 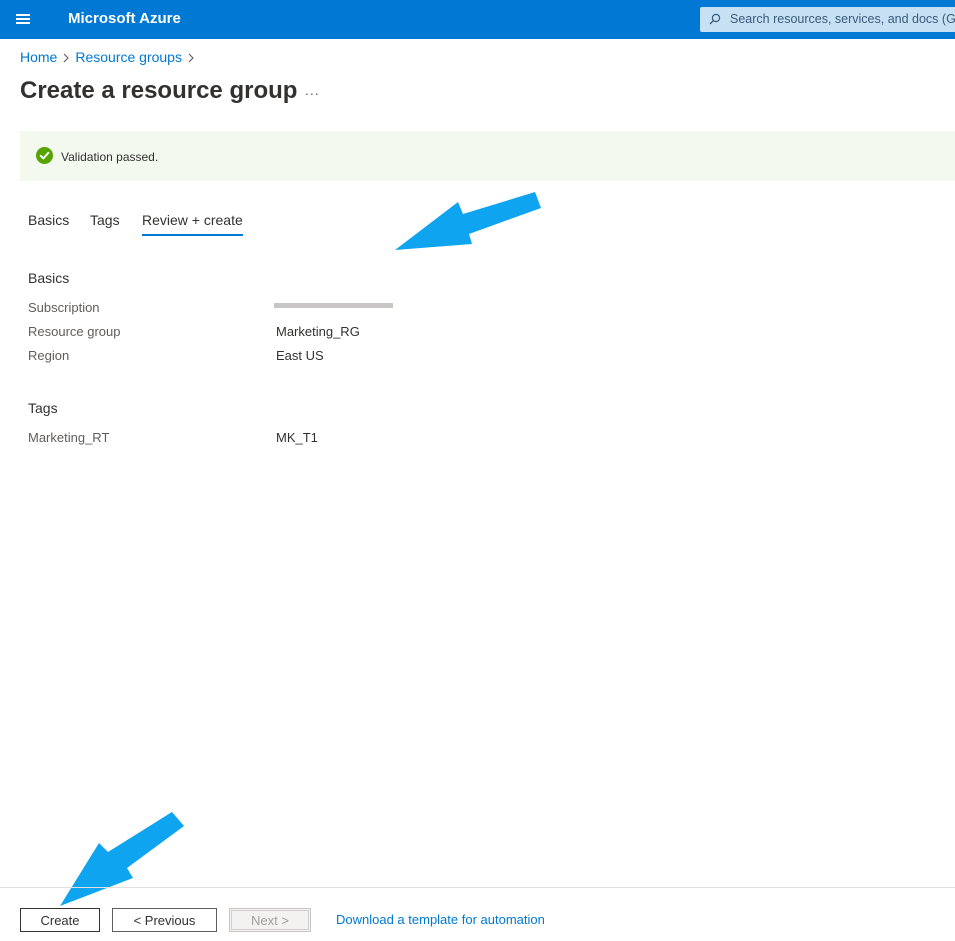 What do you see at coordinates (333, 305) in the screenshot?
I see `subscription-value-redacted` at bounding box center [333, 305].